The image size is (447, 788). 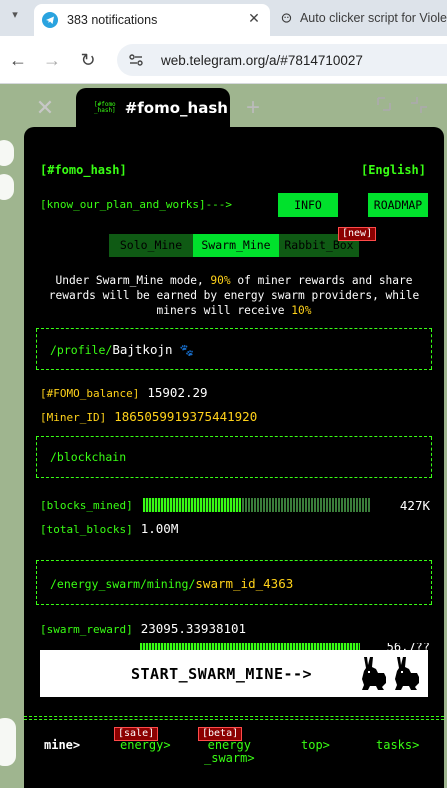 What do you see at coordinates (373, 18) in the screenshot?
I see `tab-title: Auto clicker script for Viole` at bounding box center [373, 18].